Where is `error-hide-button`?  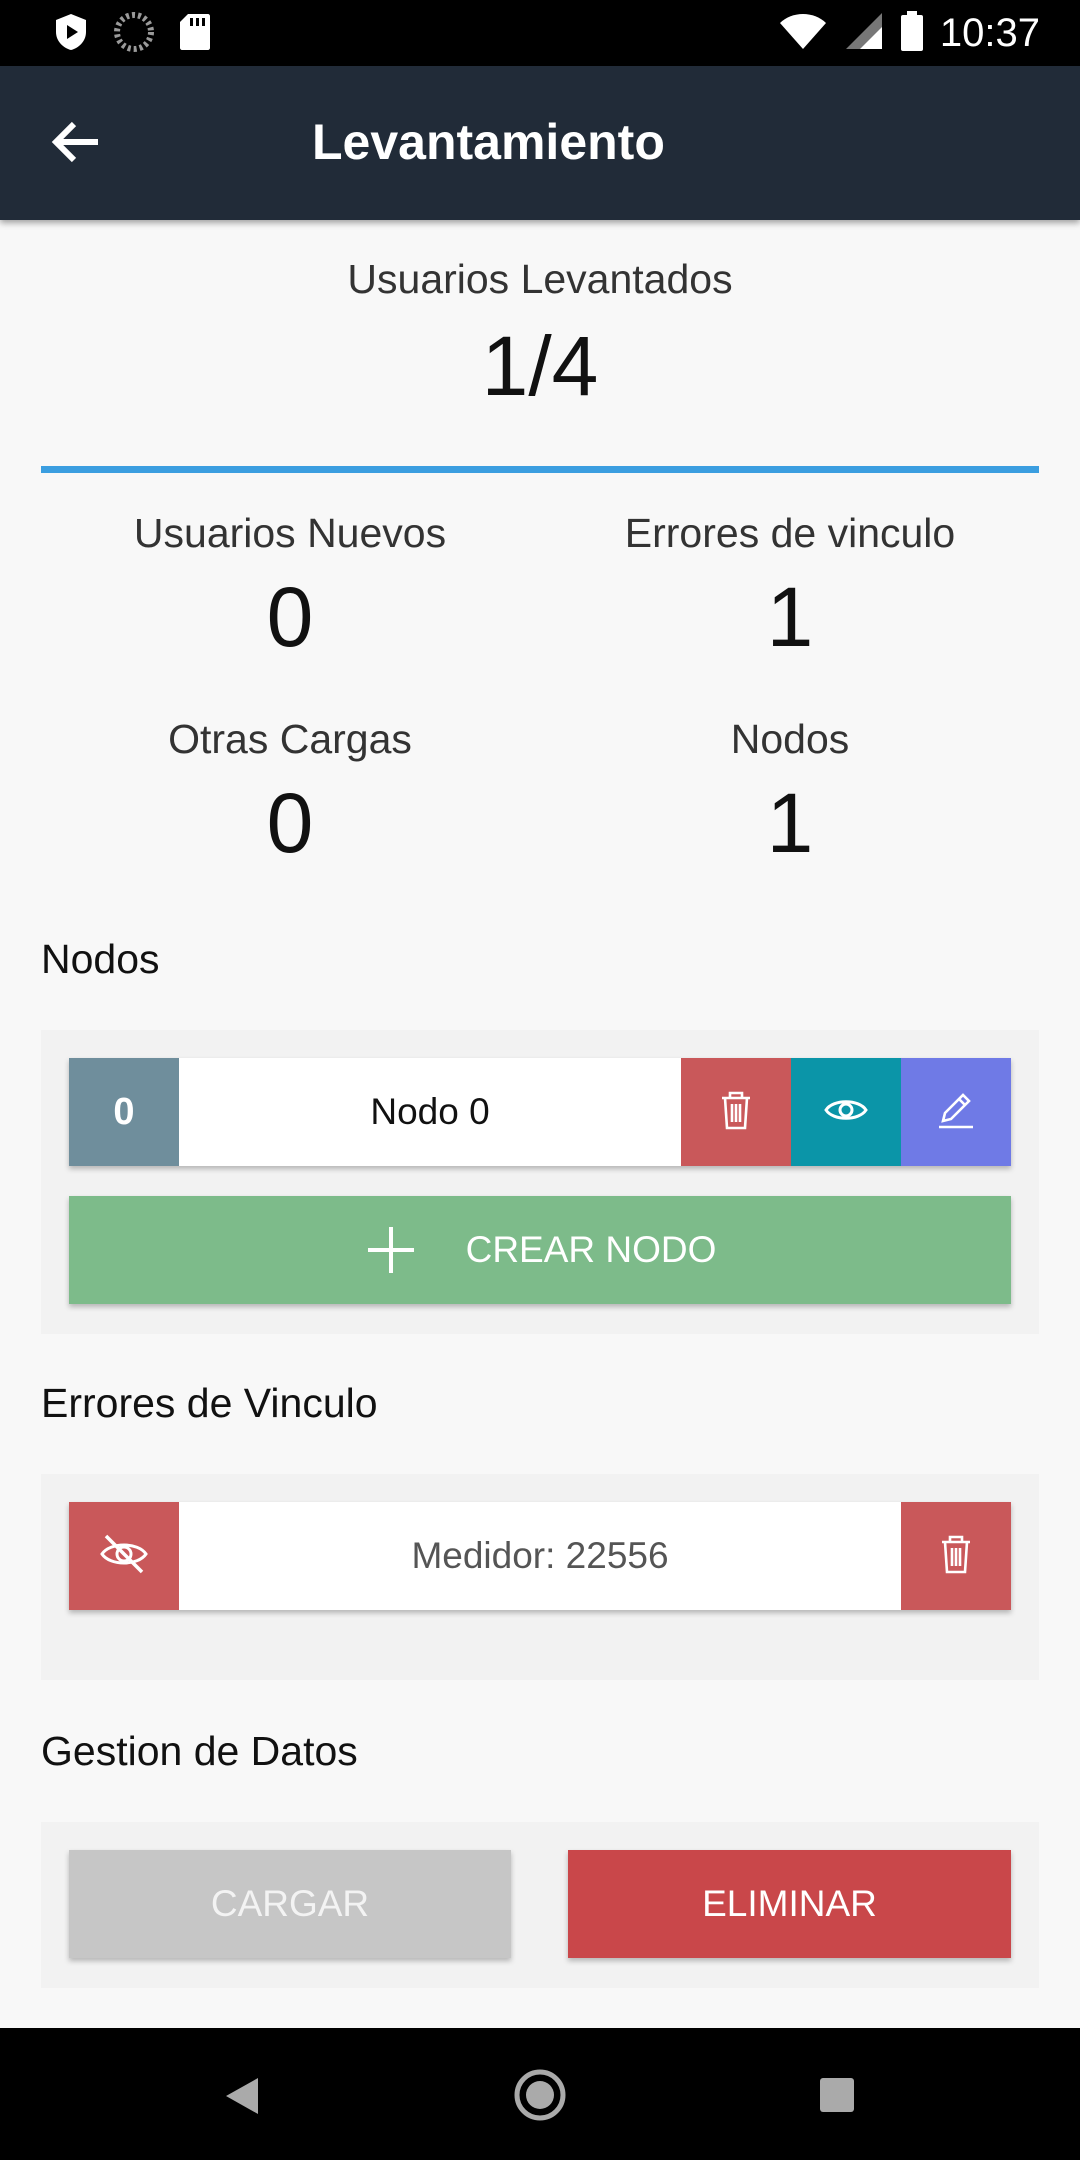 error-hide-button is located at coordinates (124, 1556).